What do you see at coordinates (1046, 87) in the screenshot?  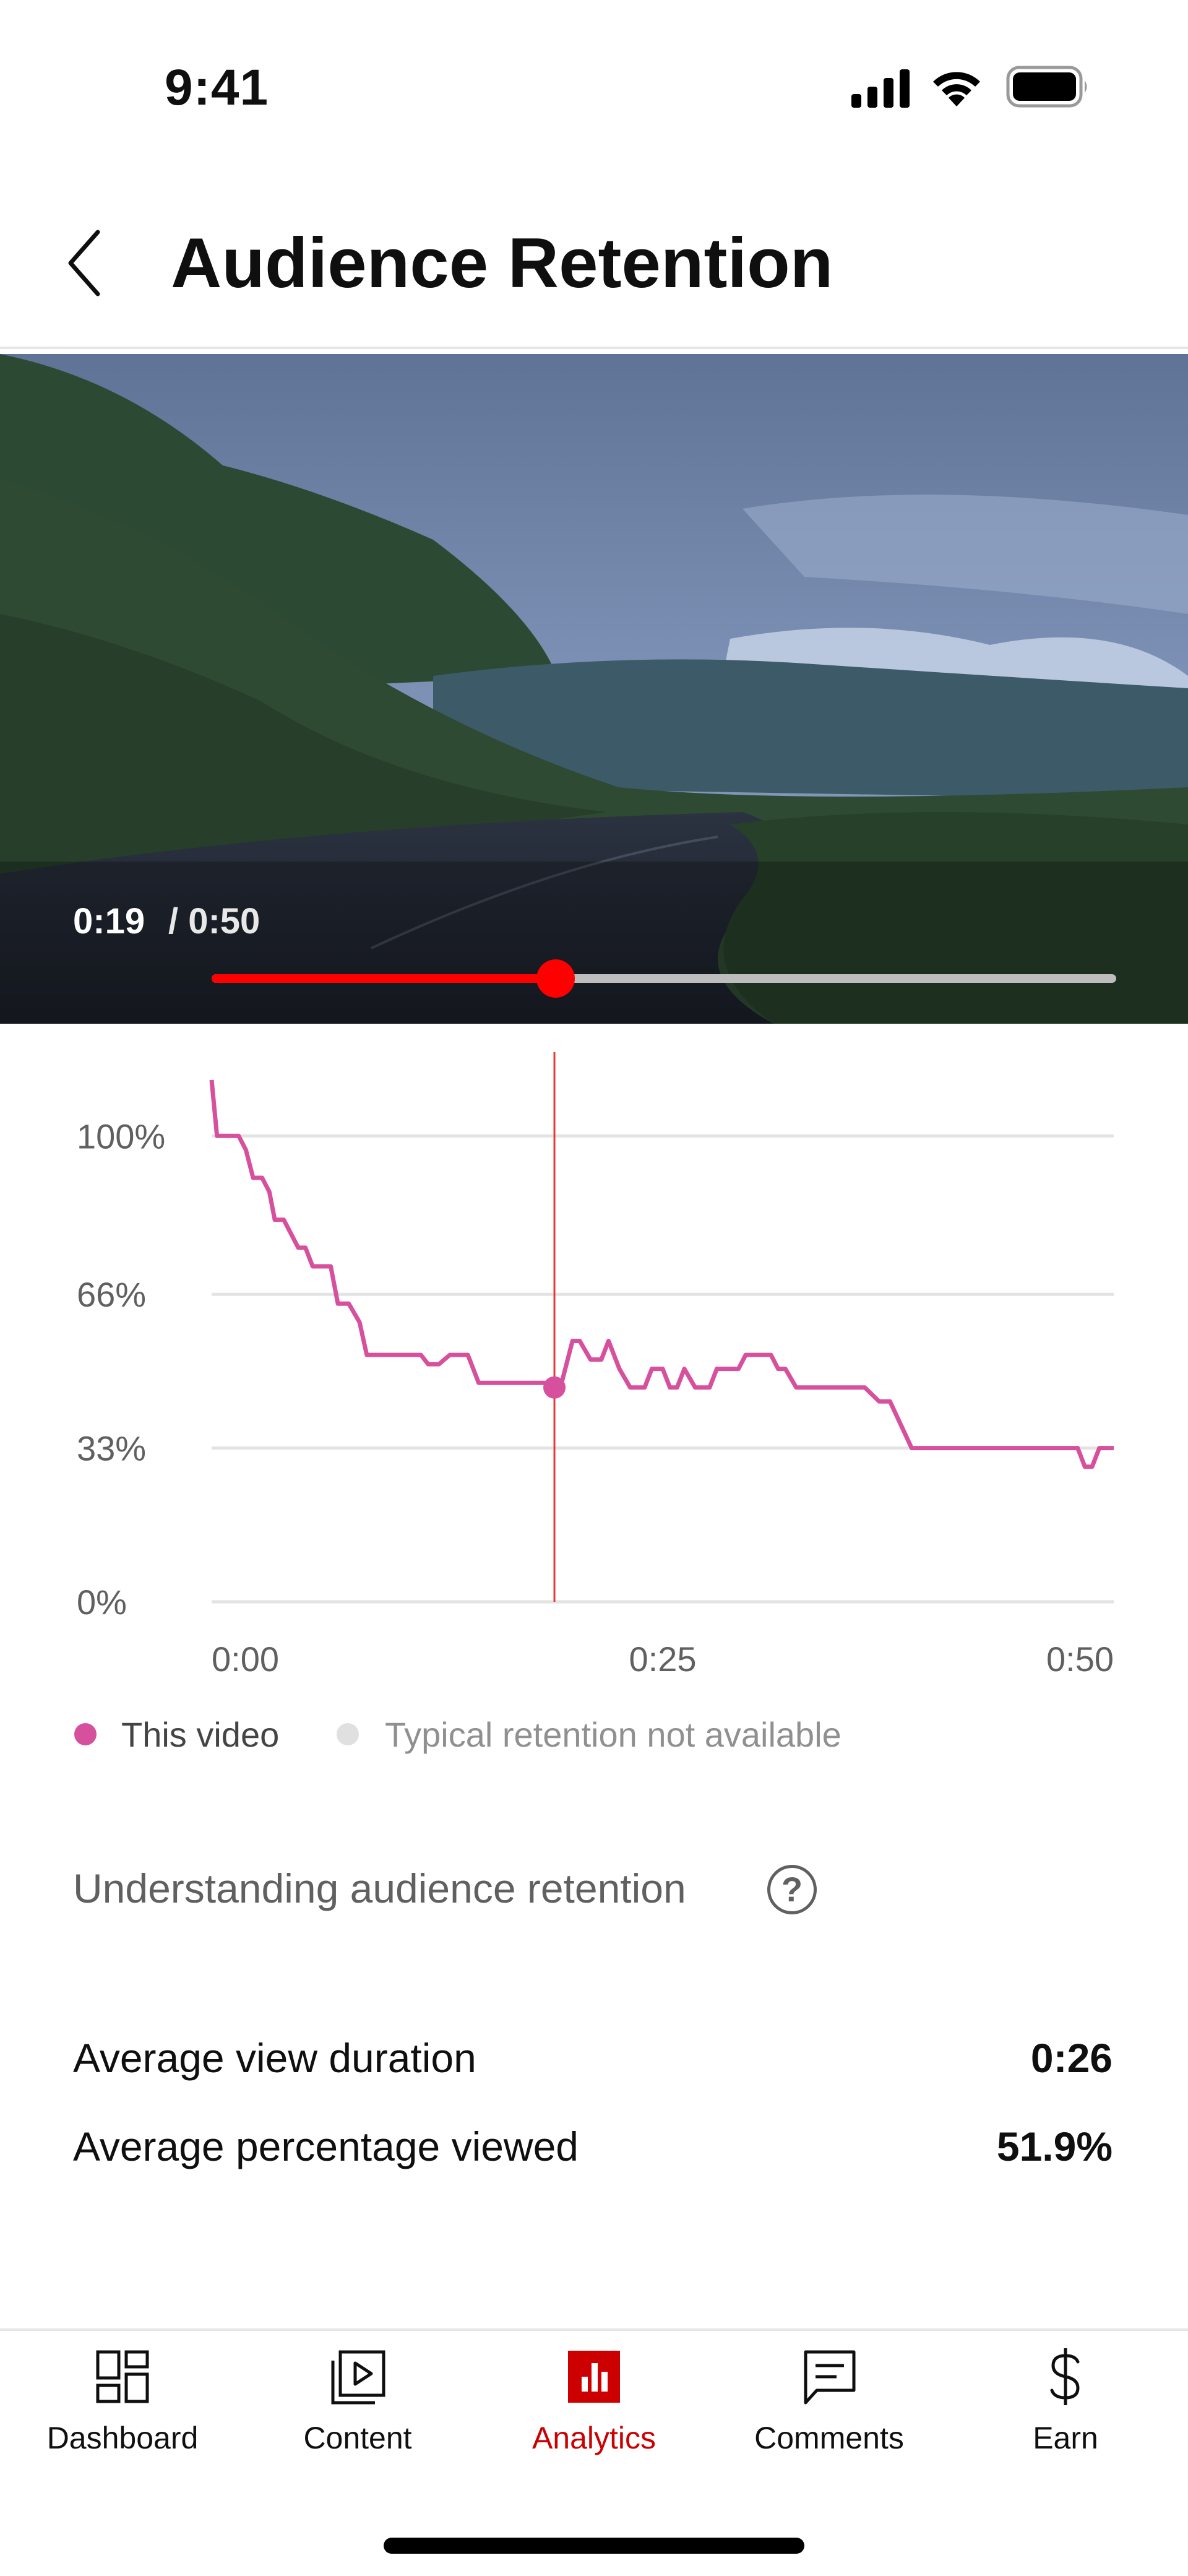 I see `battery-icon` at bounding box center [1046, 87].